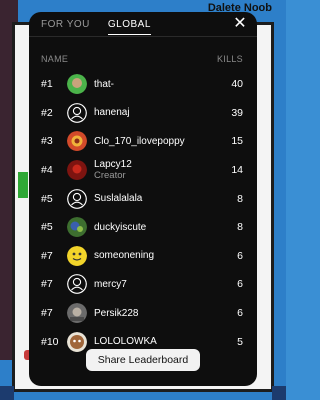 This screenshot has width=320, height=400. Describe the element at coordinates (237, 170) in the screenshot. I see `kill-count: 14` at that location.